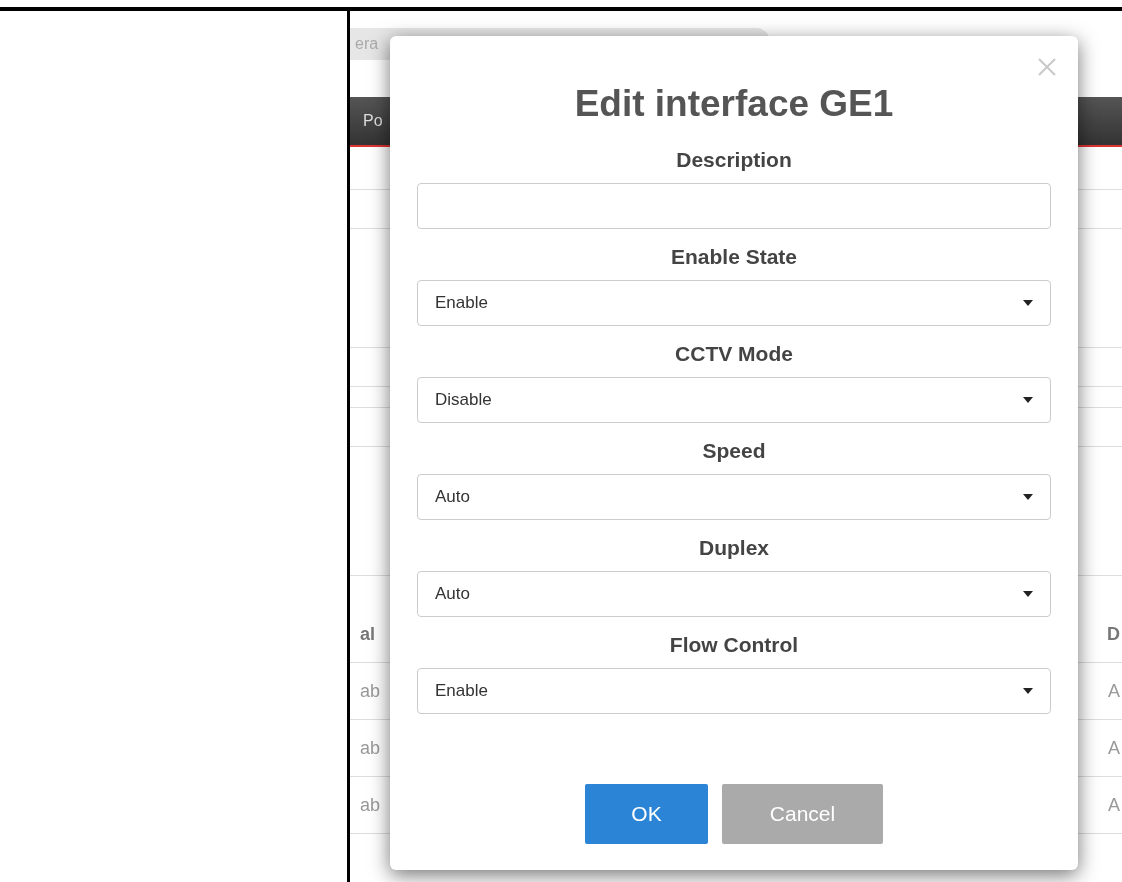 The height and width of the screenshot is (882, 1122). What do you see at coordinates (366, 121) in the screenshot?
I see `section-tab: Po` at bounding box center [366, 121].